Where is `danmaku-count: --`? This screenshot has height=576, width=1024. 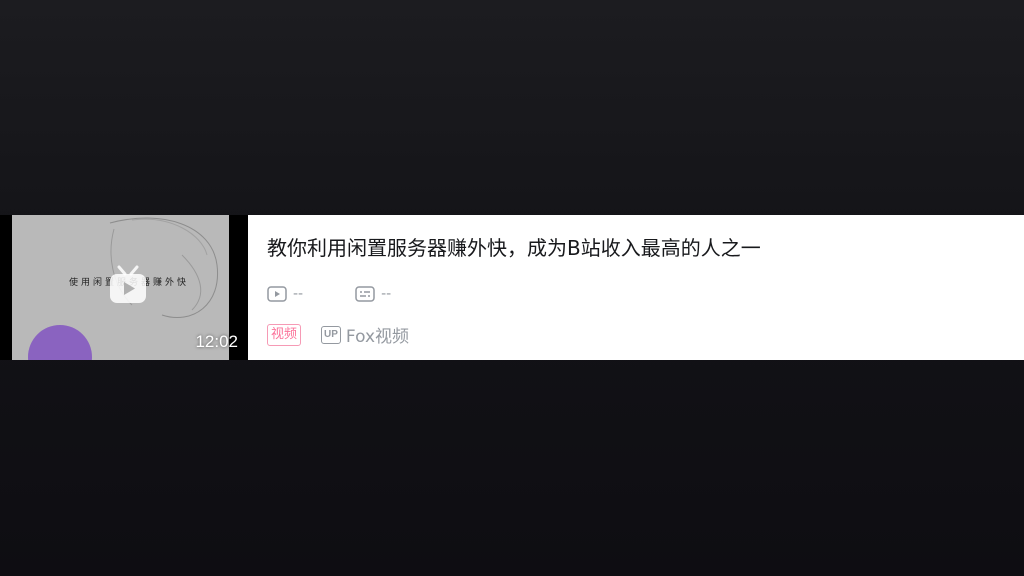
danmaku-count: -- is located at coordinates (373, 294).